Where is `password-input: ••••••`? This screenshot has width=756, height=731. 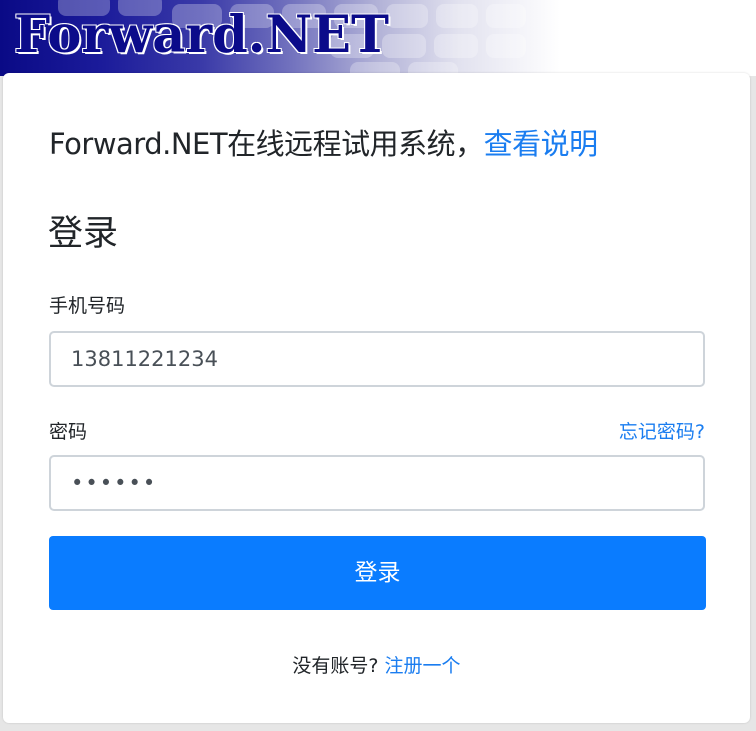 password-input: •••••• is located at coordinates (377, 483).